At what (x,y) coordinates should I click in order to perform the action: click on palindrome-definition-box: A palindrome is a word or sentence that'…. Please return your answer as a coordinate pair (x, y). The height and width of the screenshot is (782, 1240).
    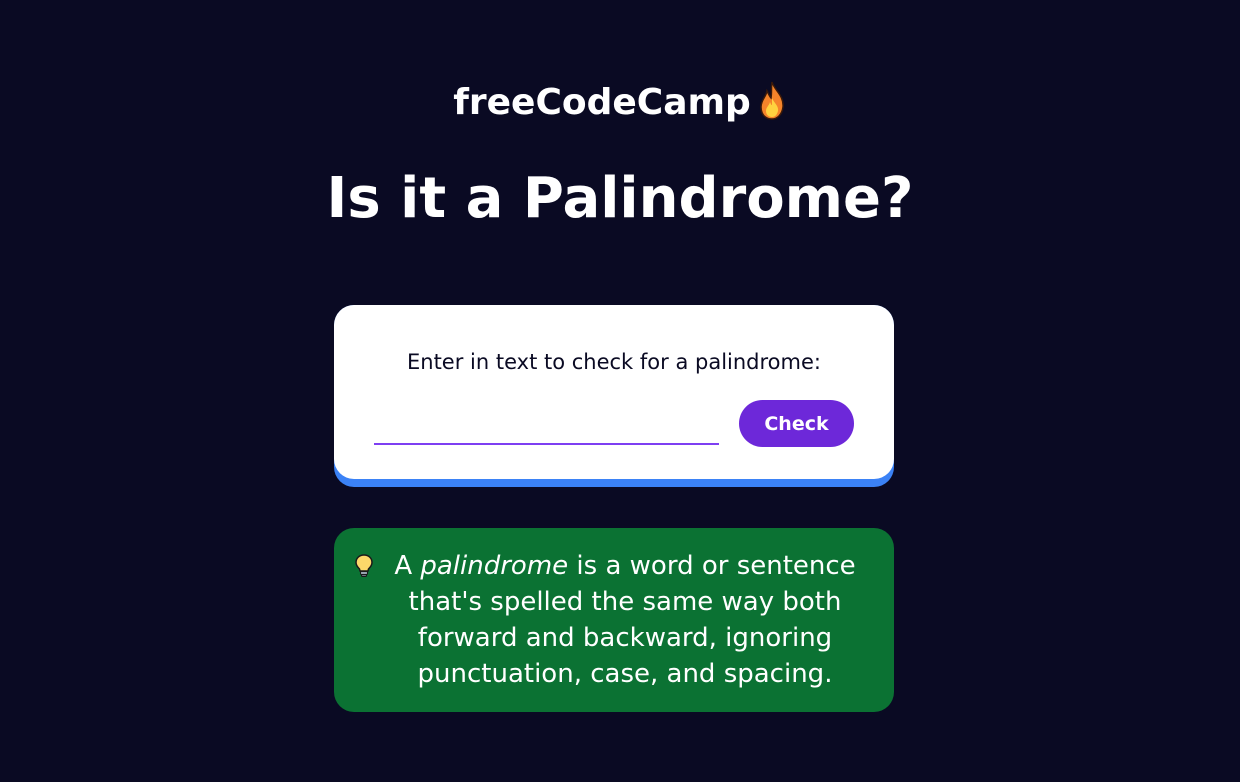
    Looking at the image, I should click on (614, 620).